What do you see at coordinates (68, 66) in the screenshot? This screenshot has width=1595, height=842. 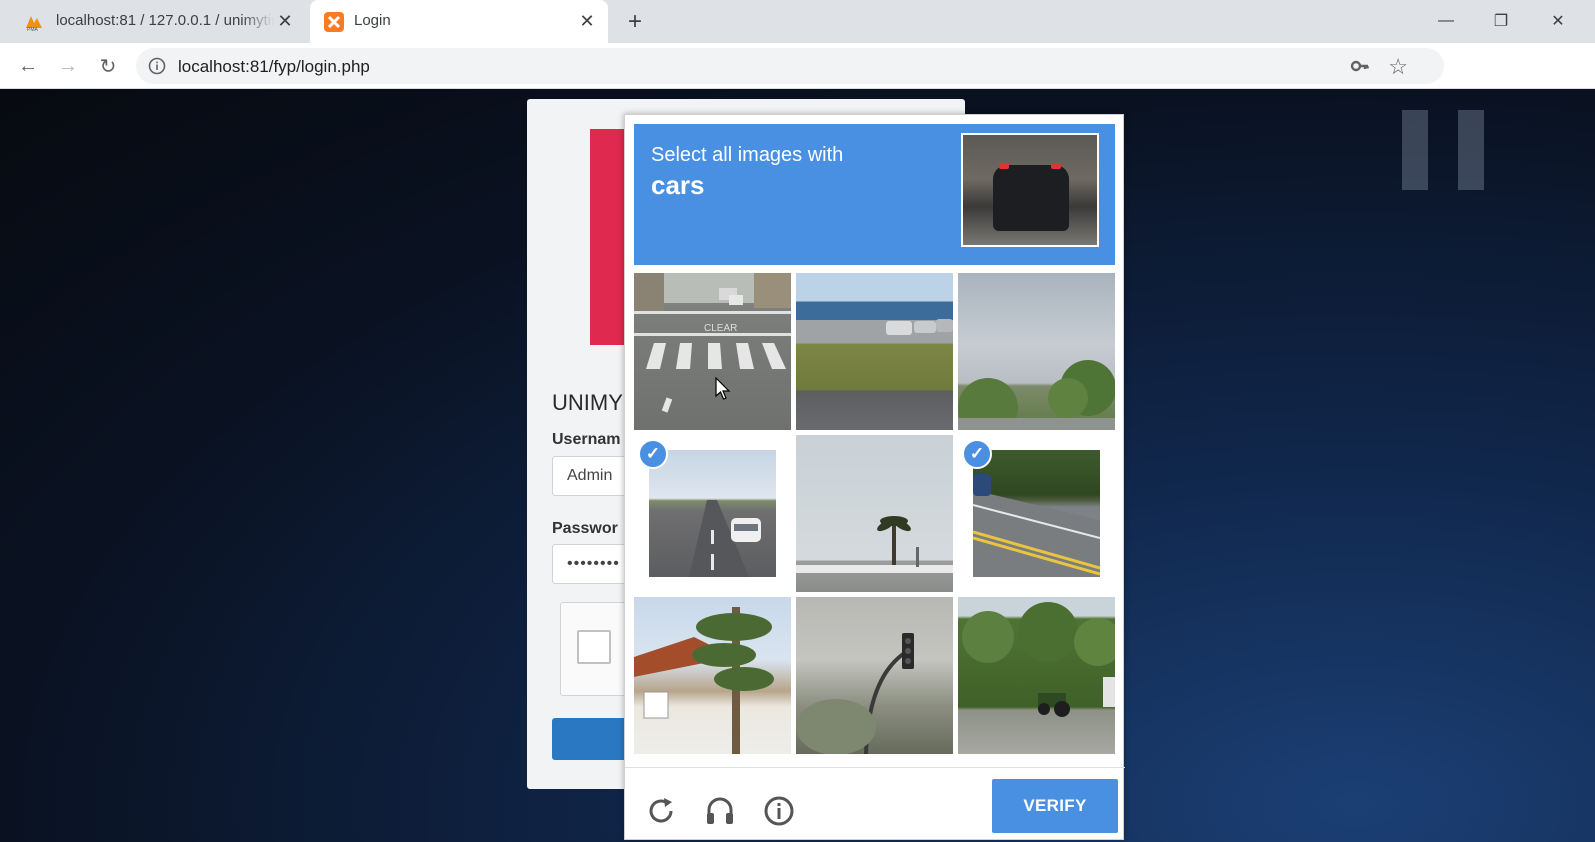 I see `forward-icon: →` at bounding box center [68, 66].